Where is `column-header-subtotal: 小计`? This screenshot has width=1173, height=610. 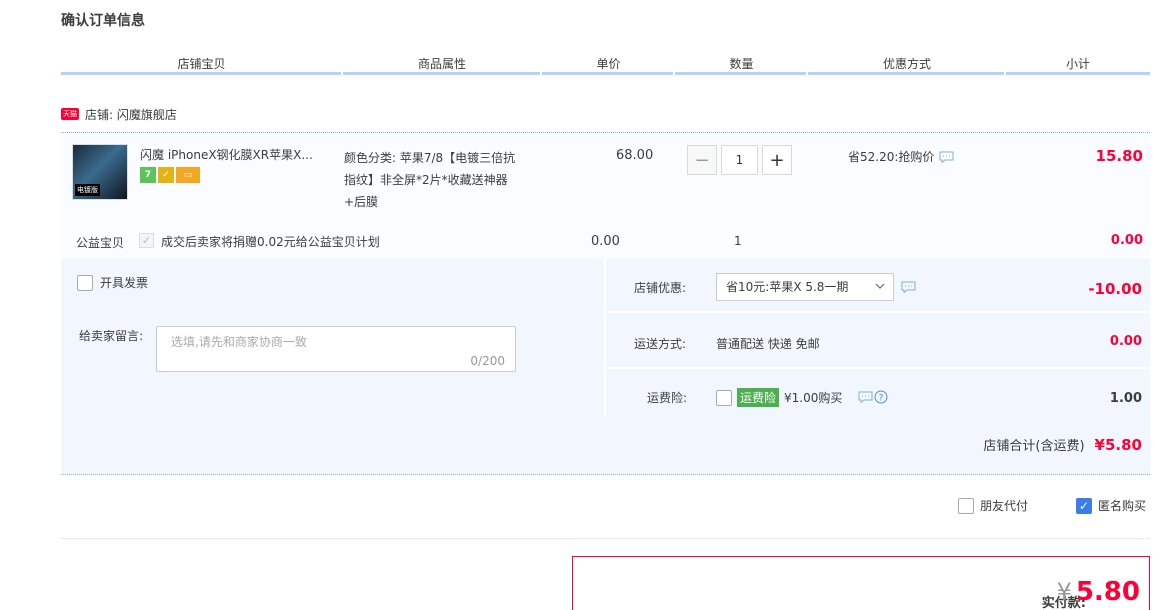 column-header-subtotal: 小计 is located at coordinates (1077, 64).